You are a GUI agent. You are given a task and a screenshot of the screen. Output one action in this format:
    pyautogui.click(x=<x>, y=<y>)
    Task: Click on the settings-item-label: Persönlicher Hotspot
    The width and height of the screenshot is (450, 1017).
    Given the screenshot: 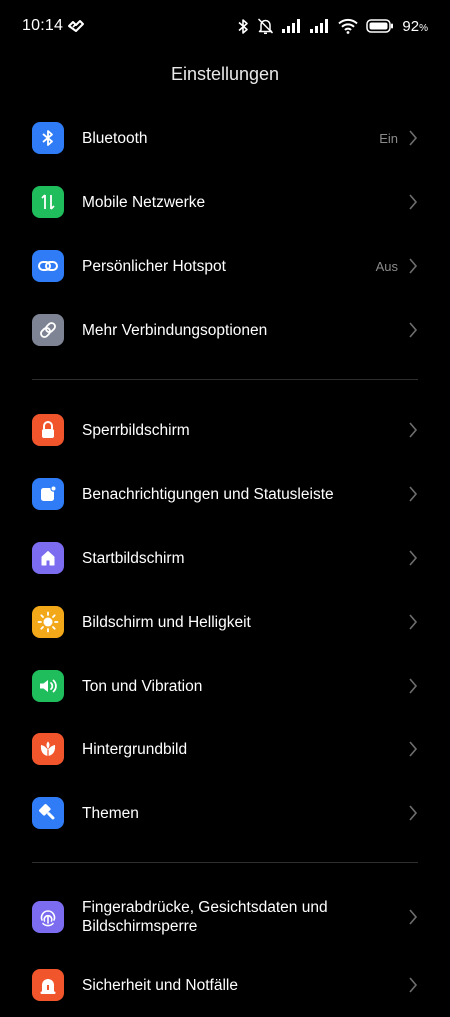 What is the action you would take?
    pyautogui.click(x=154, y=266)
    